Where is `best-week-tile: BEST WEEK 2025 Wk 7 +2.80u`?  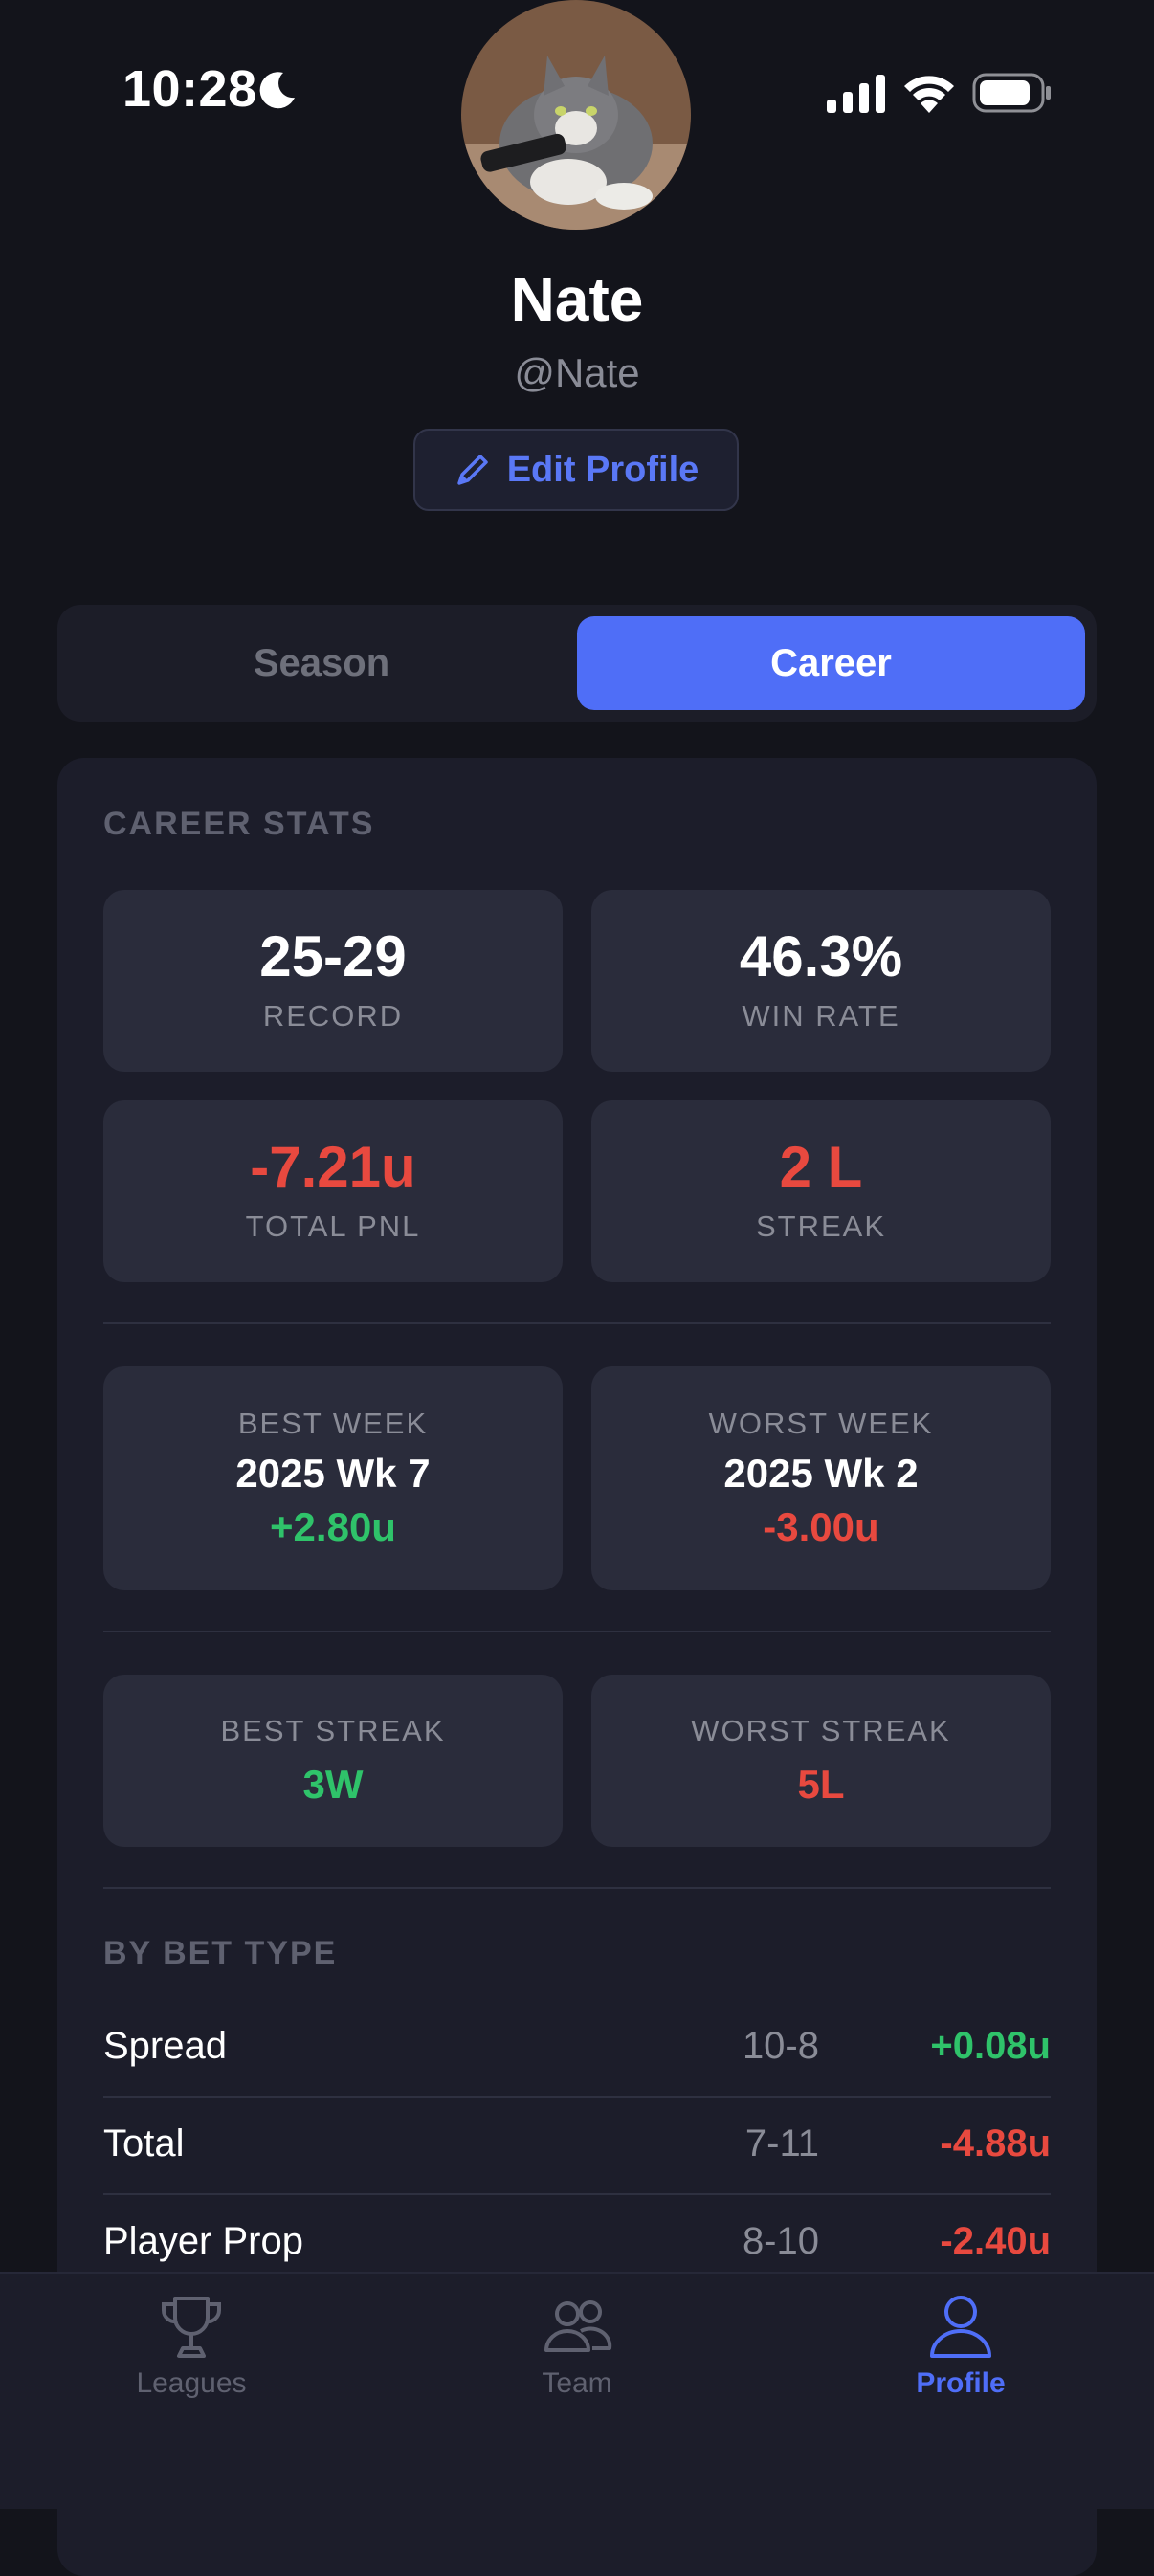 best-week-tile: BEST WEEK 2025 Wk 7 +2.80u is located at coordinates (333, 1478).